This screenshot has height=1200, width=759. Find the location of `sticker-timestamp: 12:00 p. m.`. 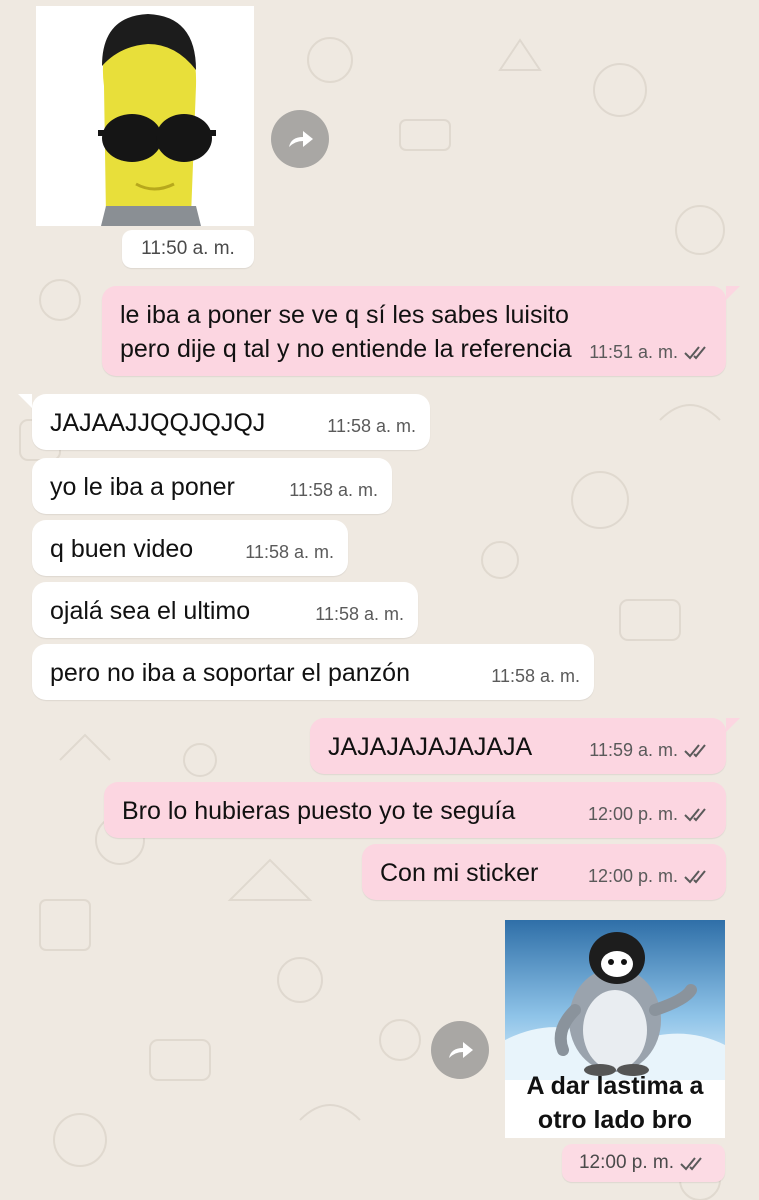

sticker-timestamp: 12:00 p. m. is located at coordinates (643, 1163).